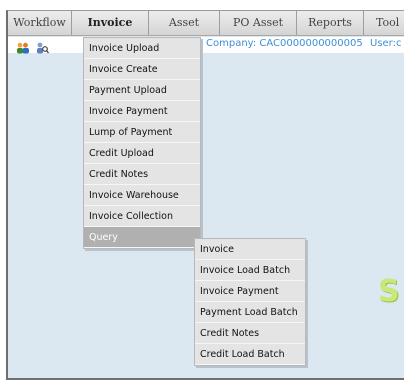  I want to click on menu-item-invoice-upload: Invoice Upload, so click(142, 48).